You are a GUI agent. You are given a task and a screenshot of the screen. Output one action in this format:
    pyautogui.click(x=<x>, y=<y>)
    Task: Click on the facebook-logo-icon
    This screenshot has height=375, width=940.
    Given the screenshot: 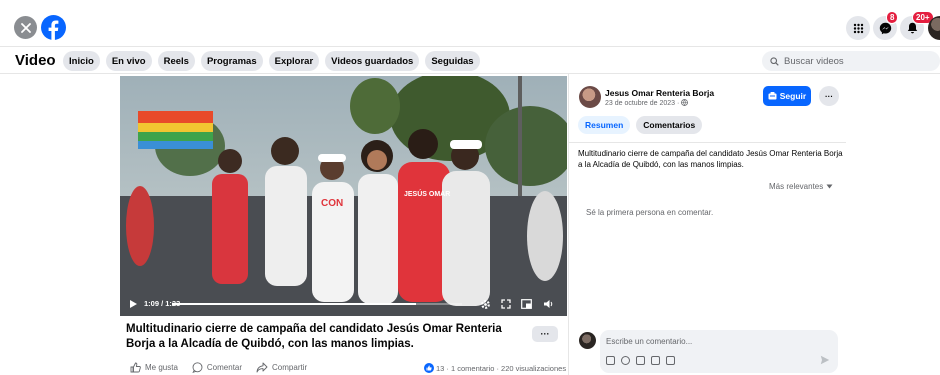 What is the action you would take?
    pyautogui.click(x=53, y=27)
    